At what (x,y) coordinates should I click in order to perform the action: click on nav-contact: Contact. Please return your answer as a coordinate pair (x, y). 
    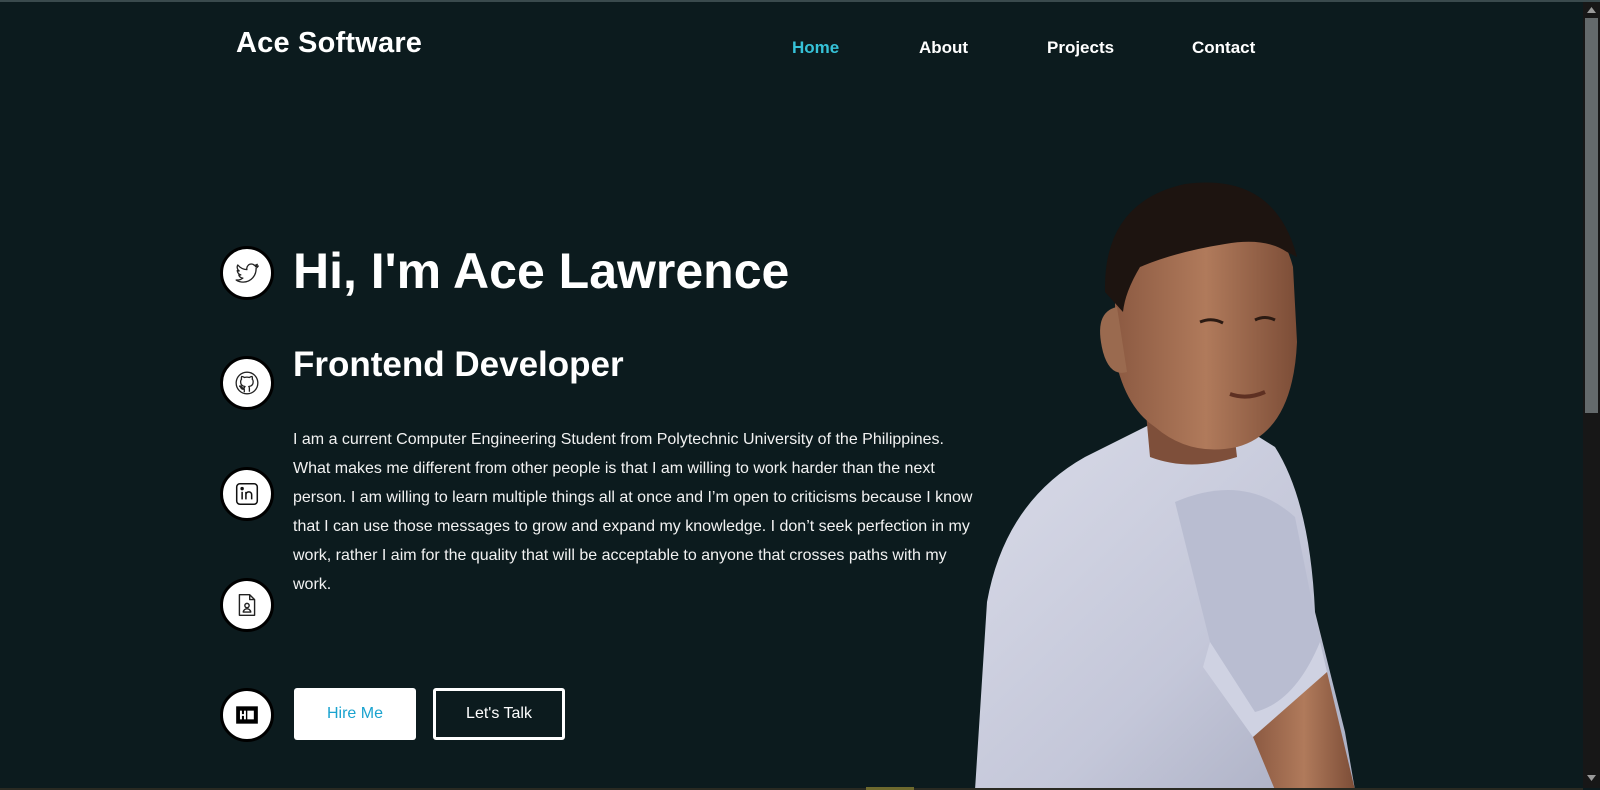
    Looking at the image, I should click on (1223, 48).